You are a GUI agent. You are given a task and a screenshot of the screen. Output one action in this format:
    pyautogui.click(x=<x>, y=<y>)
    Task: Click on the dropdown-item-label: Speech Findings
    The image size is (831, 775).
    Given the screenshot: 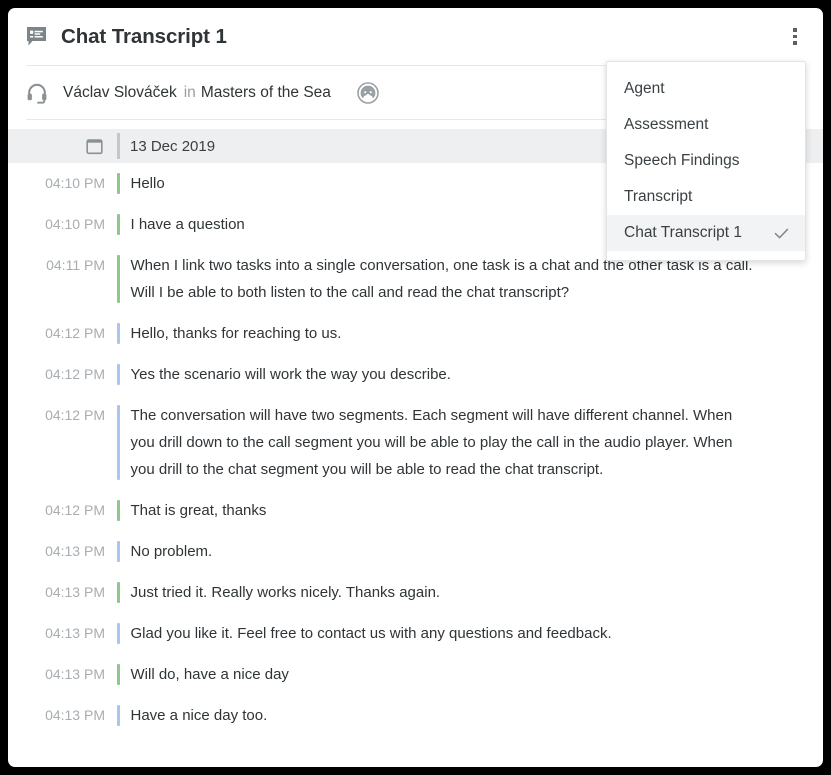 What is the action you would take?
    pyautogui.click(x=682, y=160)
    